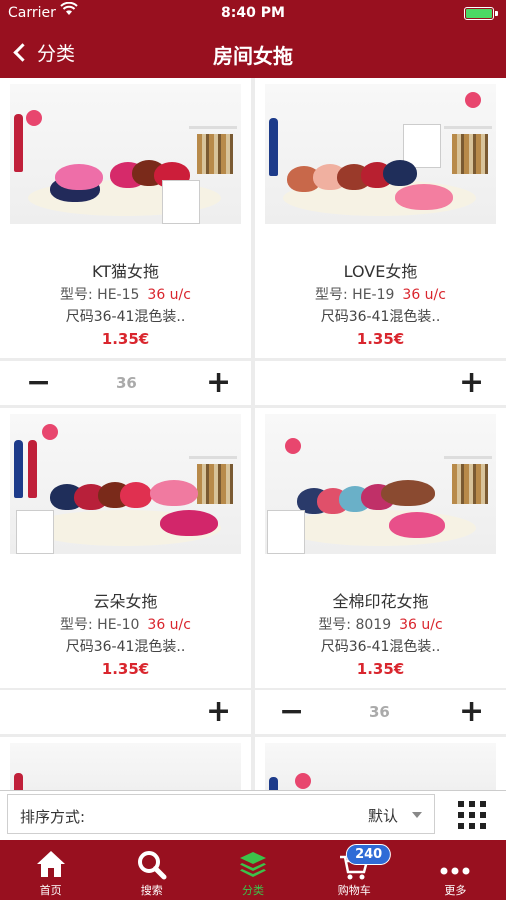  I want to click on clock: 8:40 PM, so click(253, 13).